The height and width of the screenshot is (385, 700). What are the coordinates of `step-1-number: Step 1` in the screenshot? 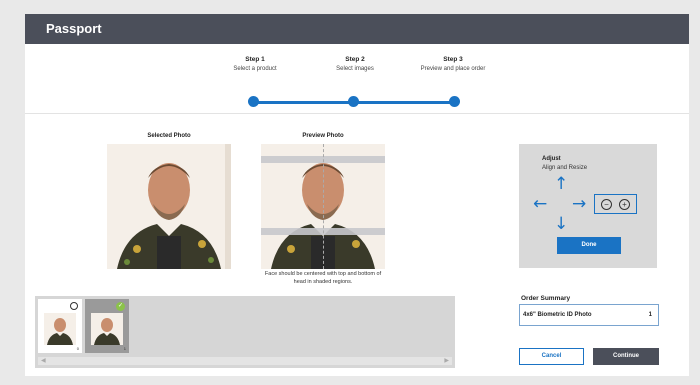 It's located at (255, 59).